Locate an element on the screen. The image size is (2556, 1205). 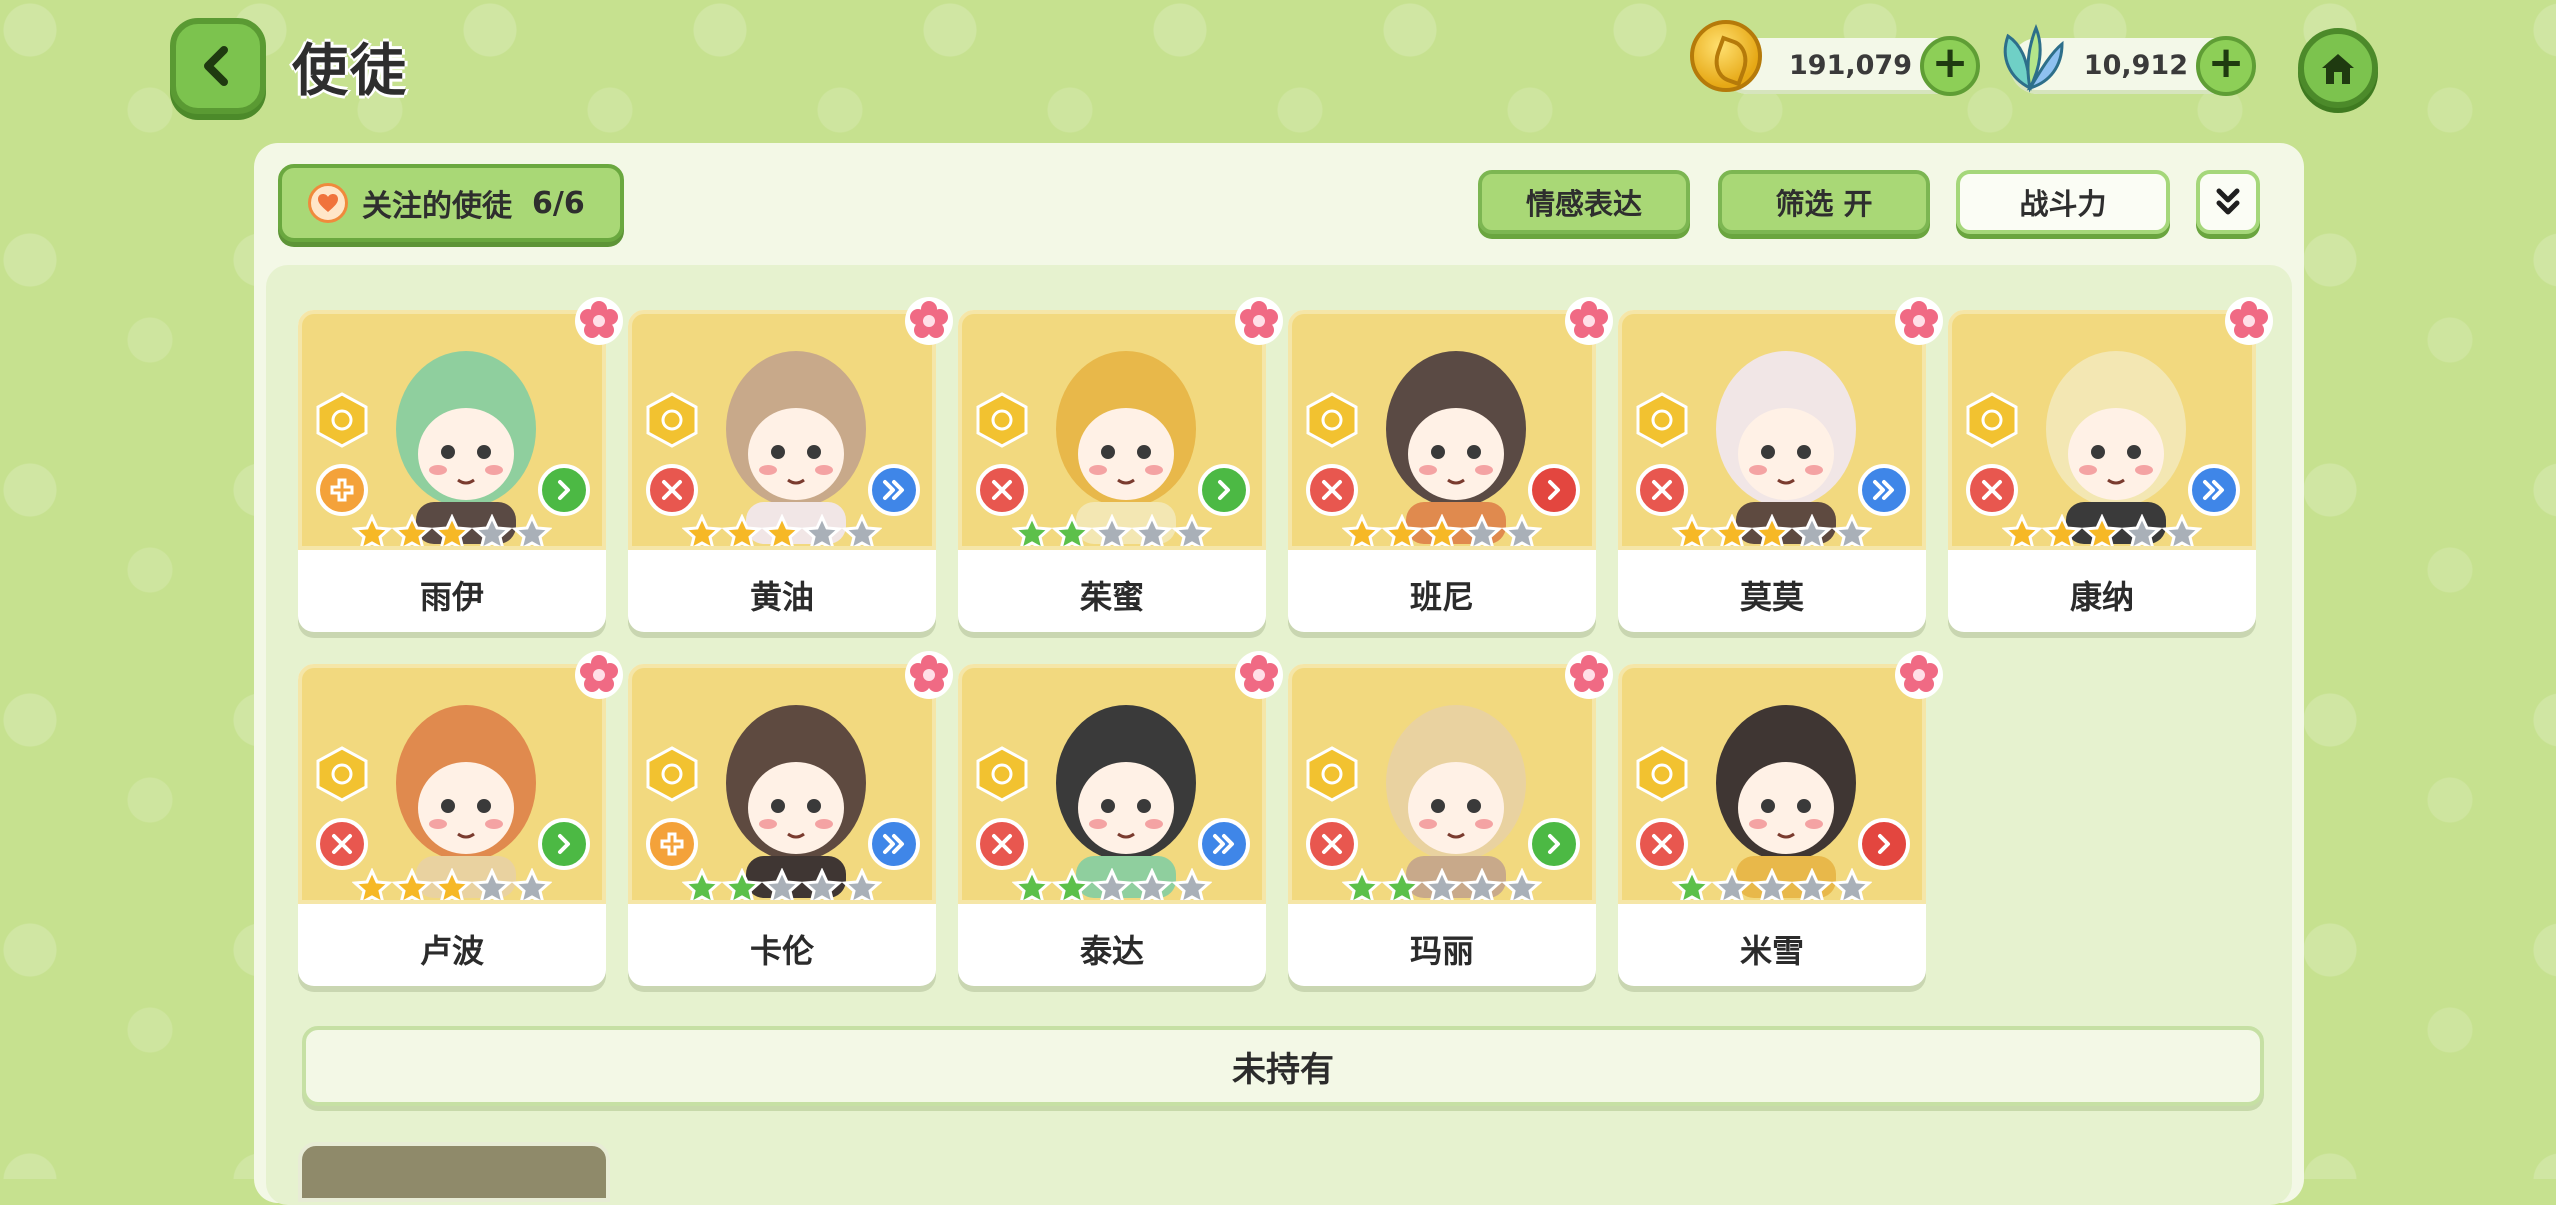
add-leaf-button: + is located at coordinates (2226, 66).